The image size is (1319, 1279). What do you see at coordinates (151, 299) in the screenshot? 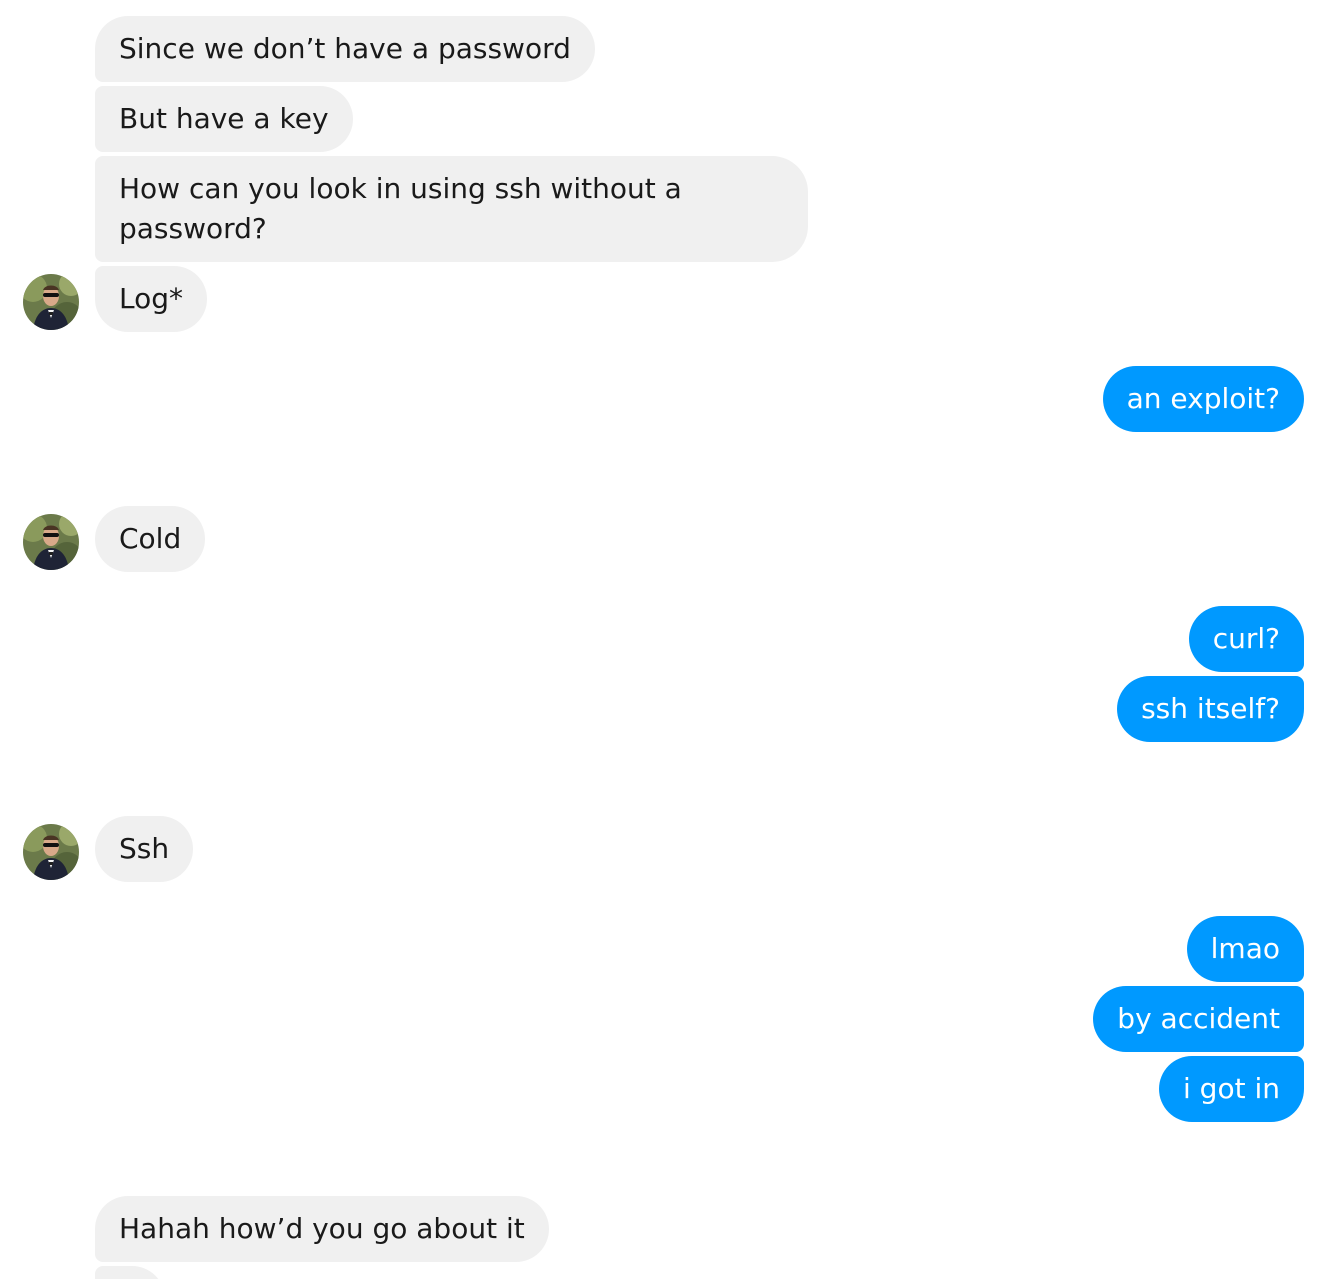
I see `incoming-message: Log*` at bounding box center [151, 299].